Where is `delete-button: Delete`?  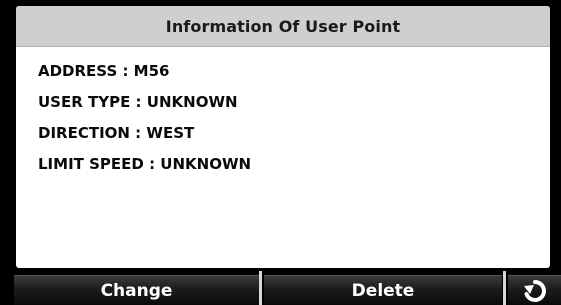 delete-button: Delete is located at coordinates (383, 290).